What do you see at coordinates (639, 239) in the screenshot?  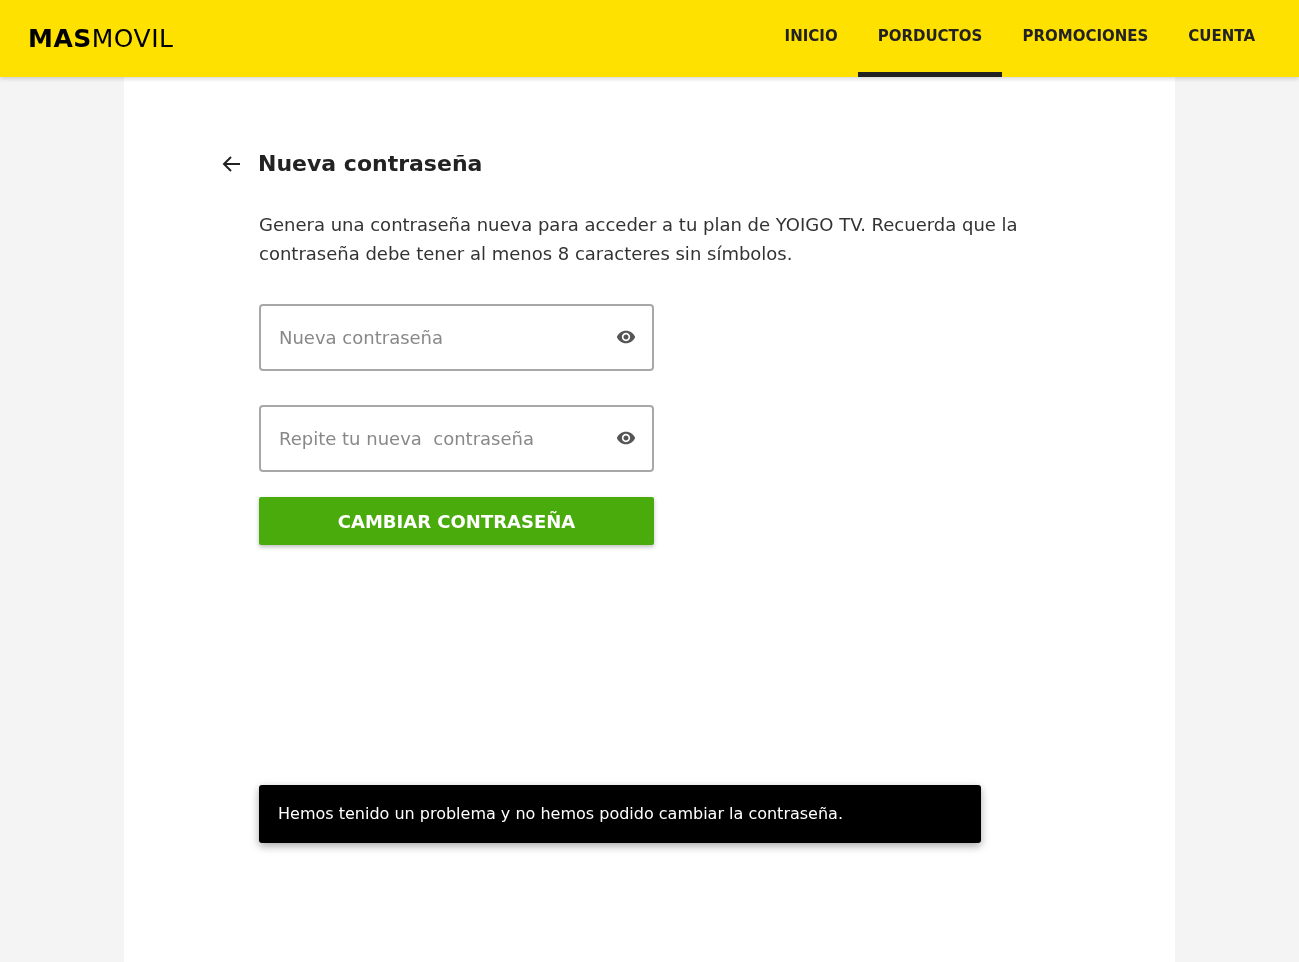 I see `description: Genera una contraseña nueva para acceder a tu plan de YOIGO TV. Recuerda que la contraseña debe tener al menos 8 caracteres sin símbolos.` at bounding box center [639, 239].